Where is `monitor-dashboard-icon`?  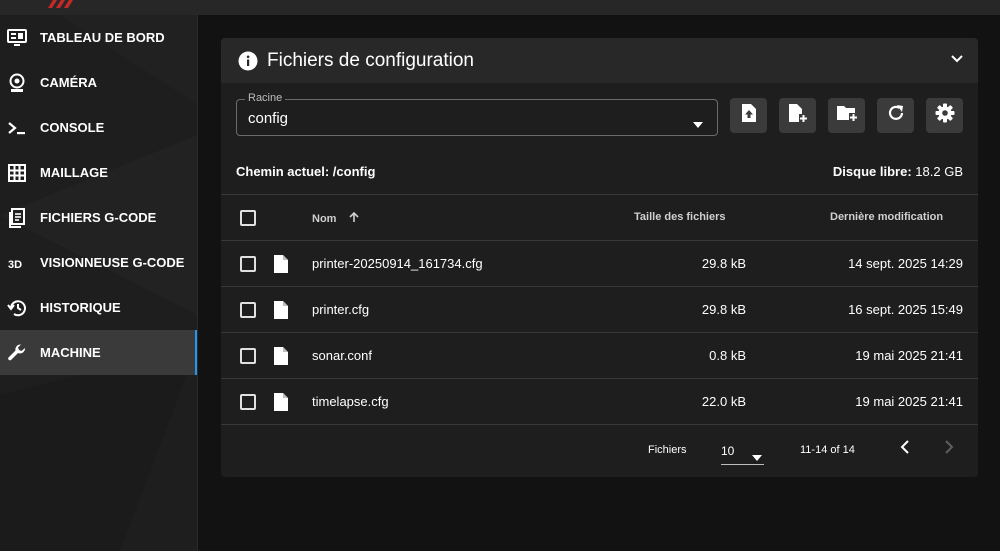 monitor-dashboard-icon is located at coordinates (17, 38).